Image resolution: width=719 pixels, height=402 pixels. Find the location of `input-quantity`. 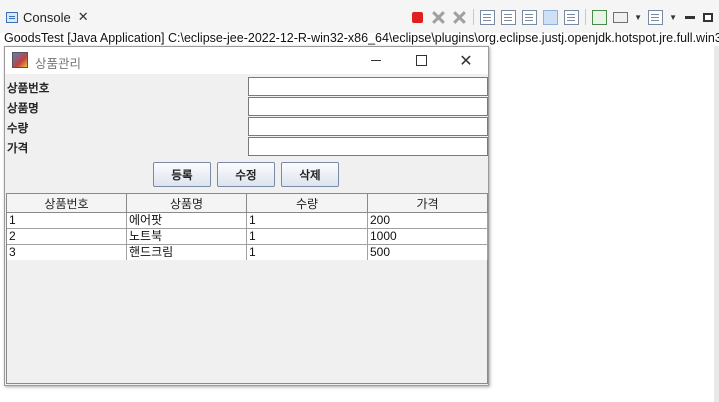

input-quantity is located at coordinates (368, 126).